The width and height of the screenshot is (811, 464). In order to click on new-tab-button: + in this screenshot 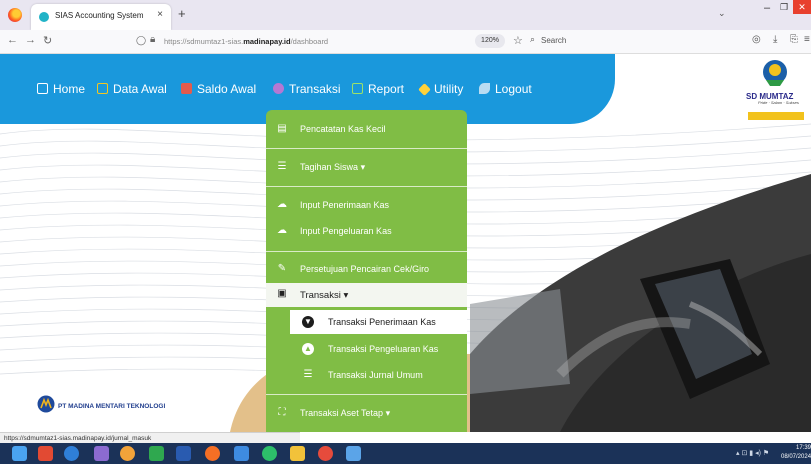, I will do `click(182, 13)`.